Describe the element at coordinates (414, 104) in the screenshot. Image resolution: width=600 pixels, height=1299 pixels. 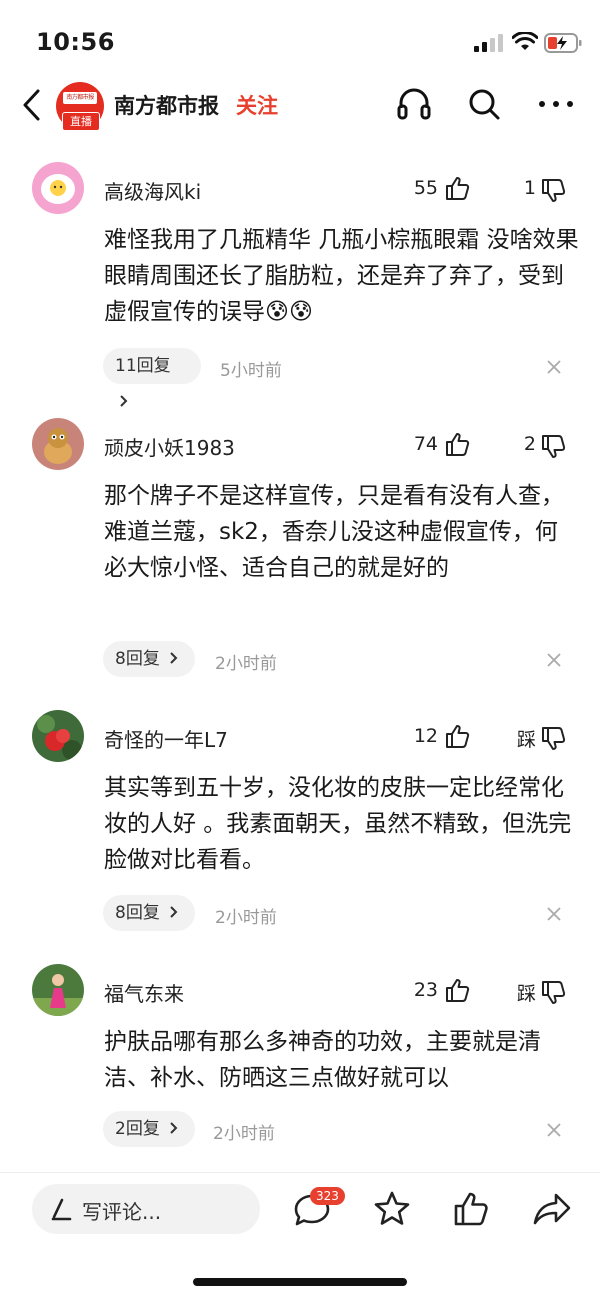
I see `headphone-icon` at that location.